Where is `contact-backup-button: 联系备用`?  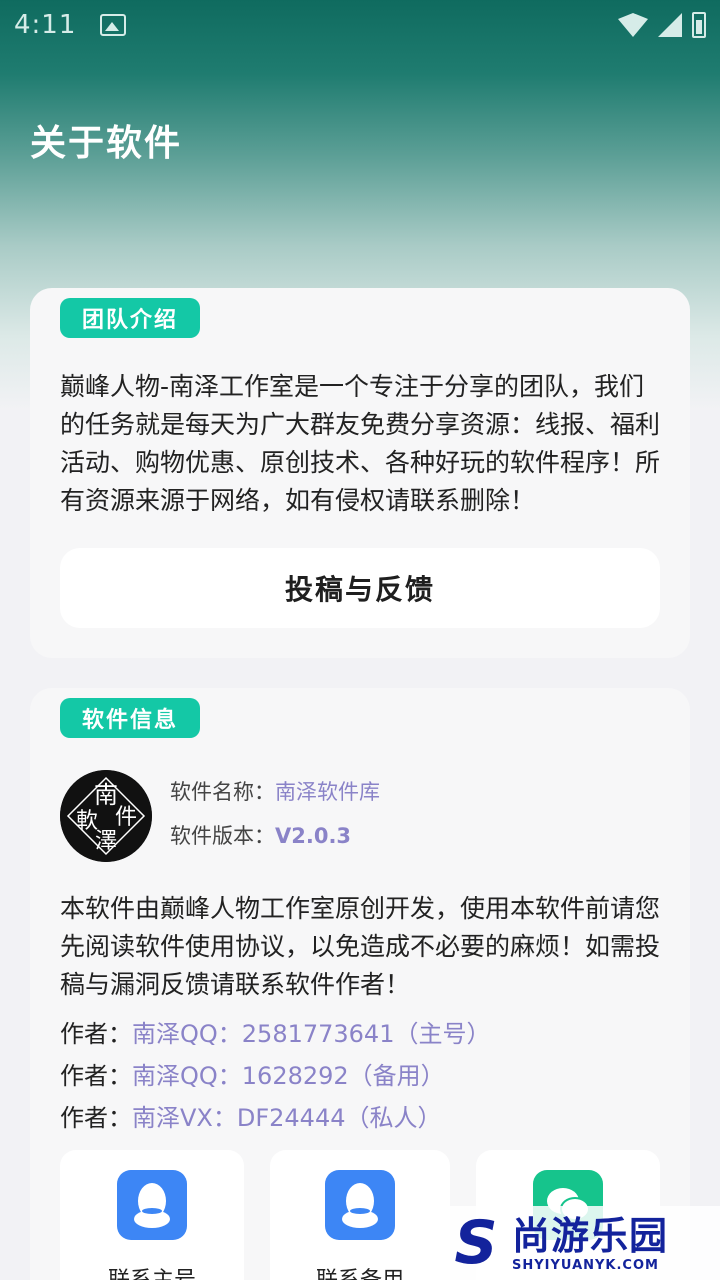 contact-backup-button: 联系备用 is located at coordinates (360, 1215).